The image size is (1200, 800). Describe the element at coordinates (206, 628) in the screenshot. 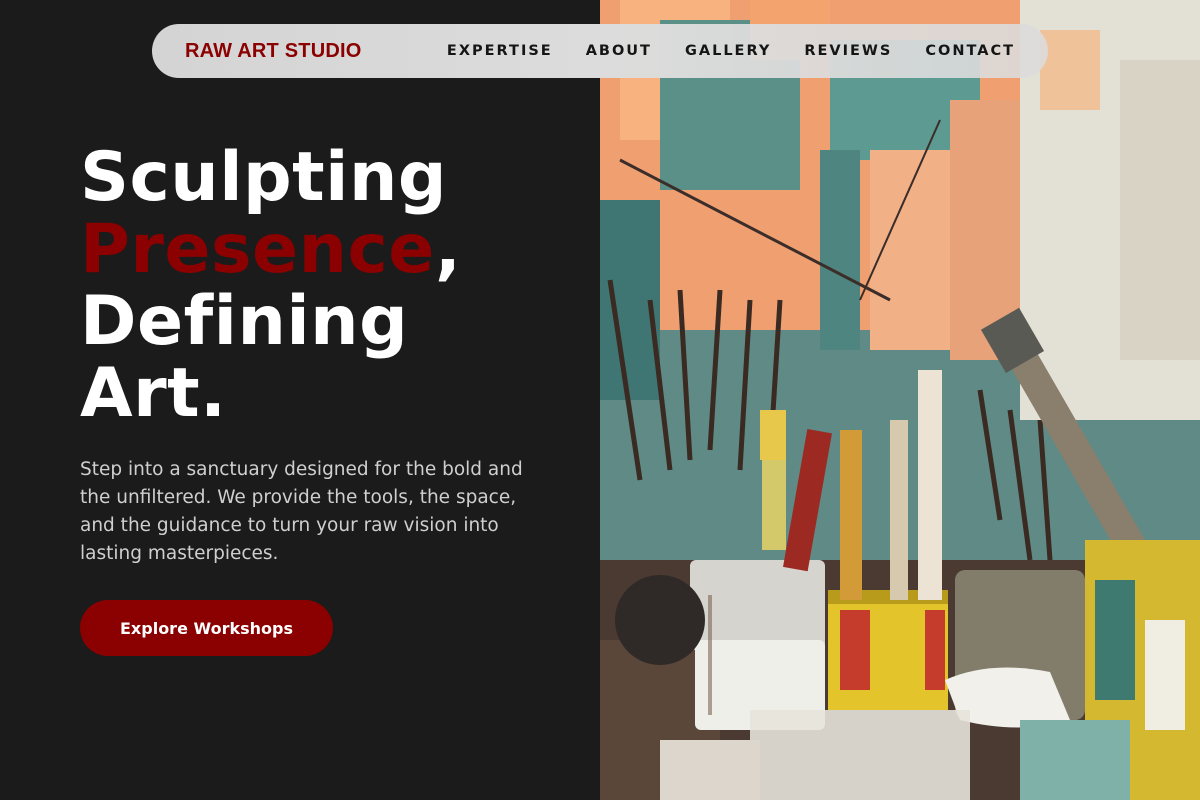

I see `explore-workshops-button: Explore Workshops` at that location.